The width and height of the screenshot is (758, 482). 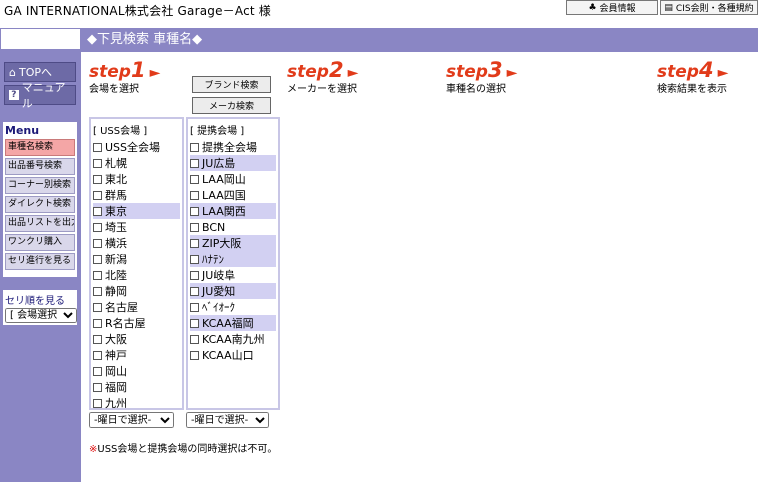 I want to click on uss-venue-label: 北陸, so click(x=116, y=275).